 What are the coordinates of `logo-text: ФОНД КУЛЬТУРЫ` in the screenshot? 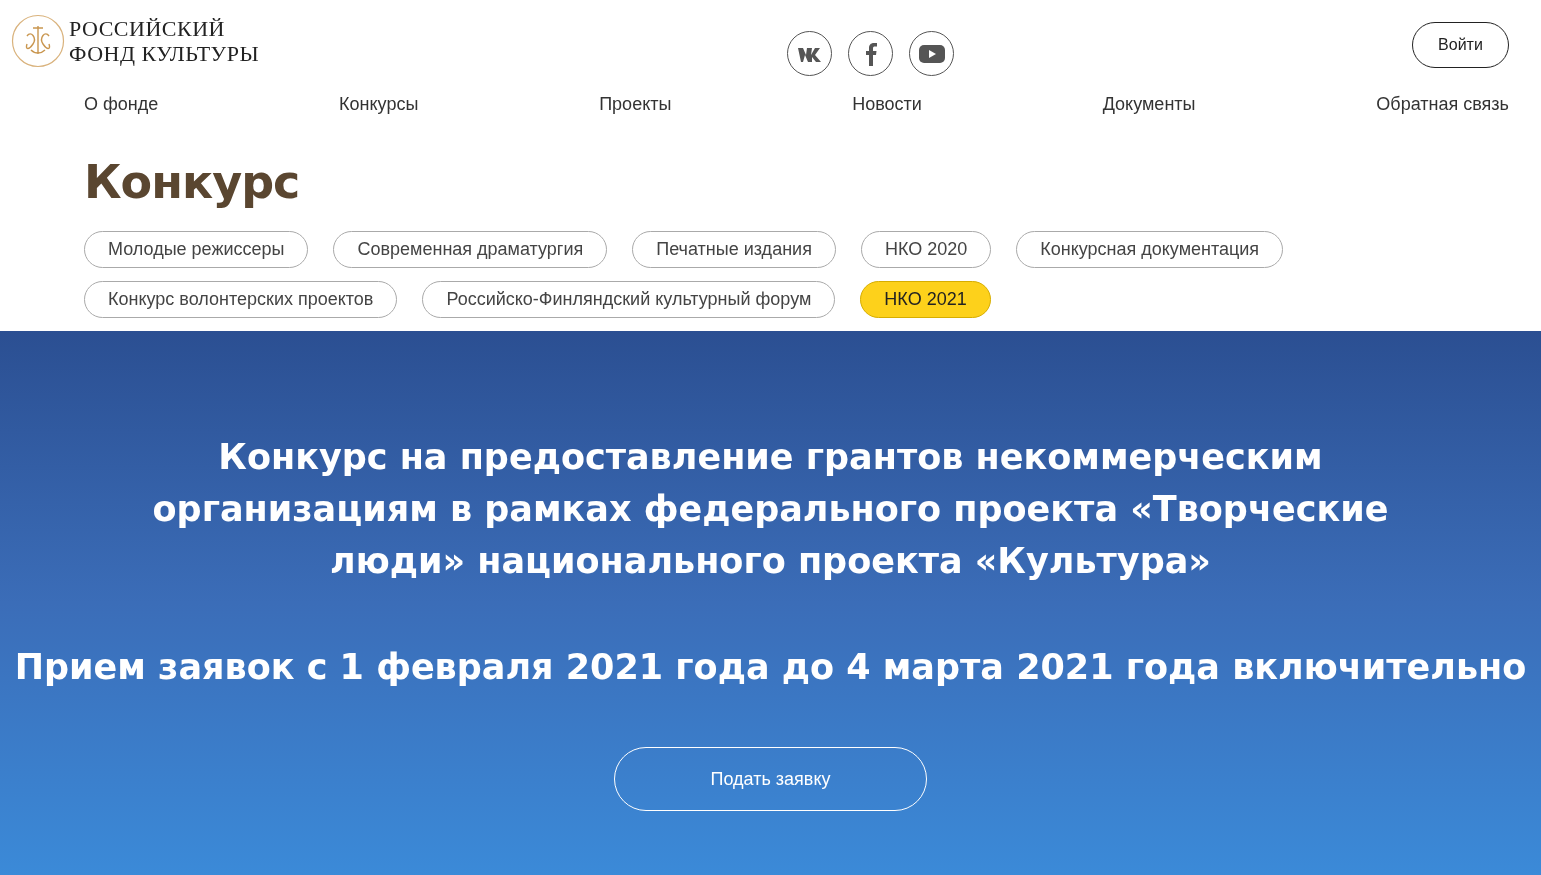 It's located at (164, 53).